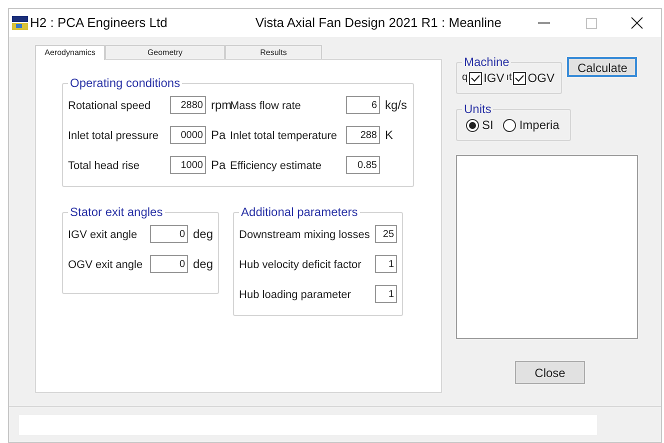  I want to click on tab: Aerodynamics, so click(70, 52).